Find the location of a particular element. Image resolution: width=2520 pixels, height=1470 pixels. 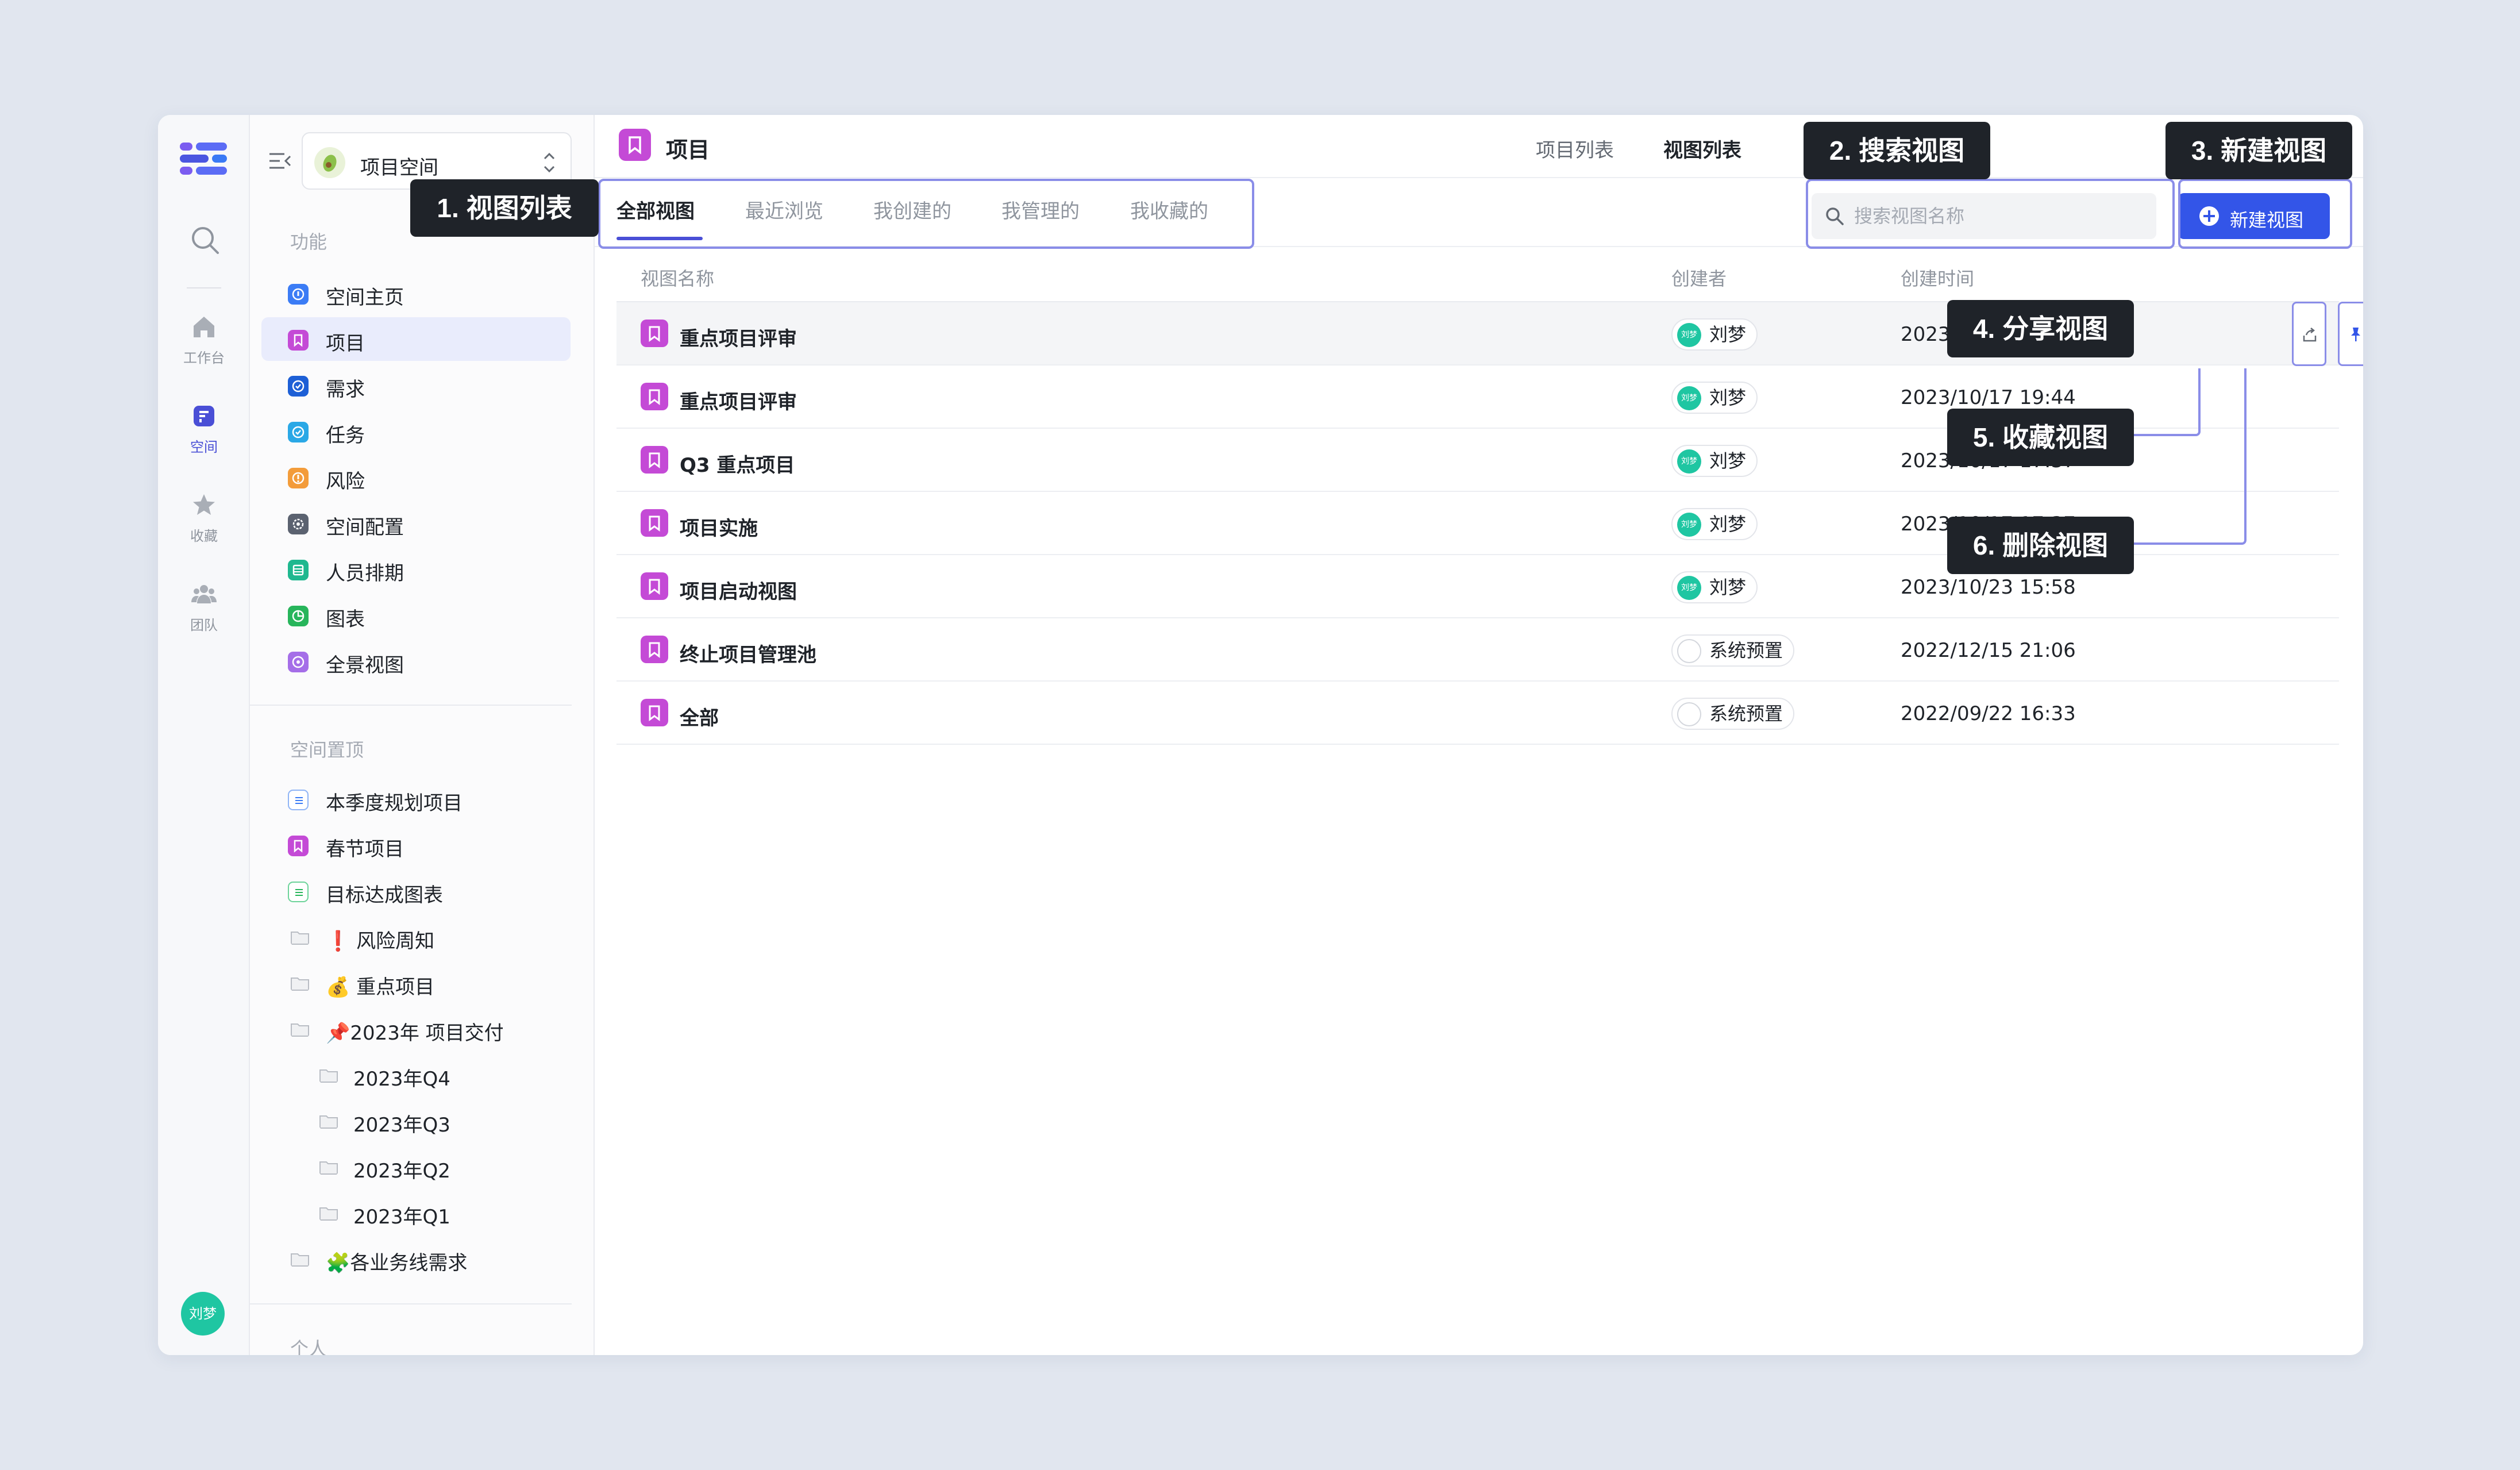

pinned-item-label: 2023年Q1 is located at coordinates (402, 1217).